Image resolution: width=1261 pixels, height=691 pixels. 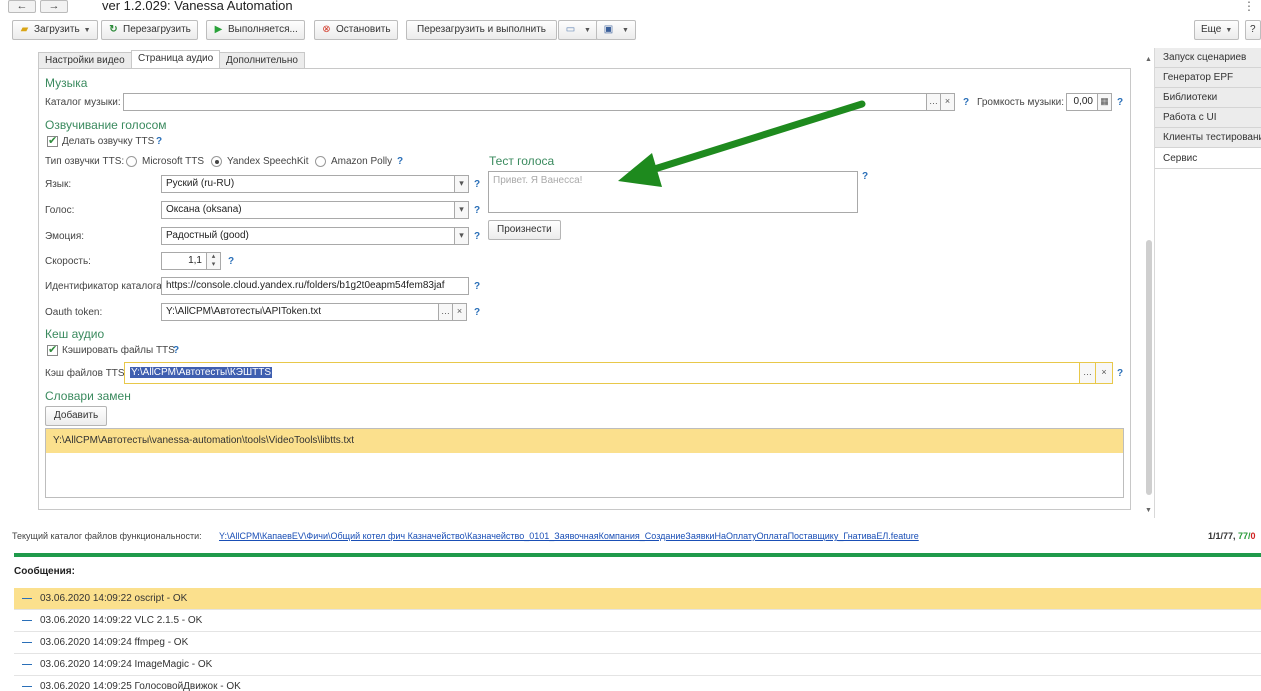 I want to click on language-label: Язык:, so click(x=58, y=184).